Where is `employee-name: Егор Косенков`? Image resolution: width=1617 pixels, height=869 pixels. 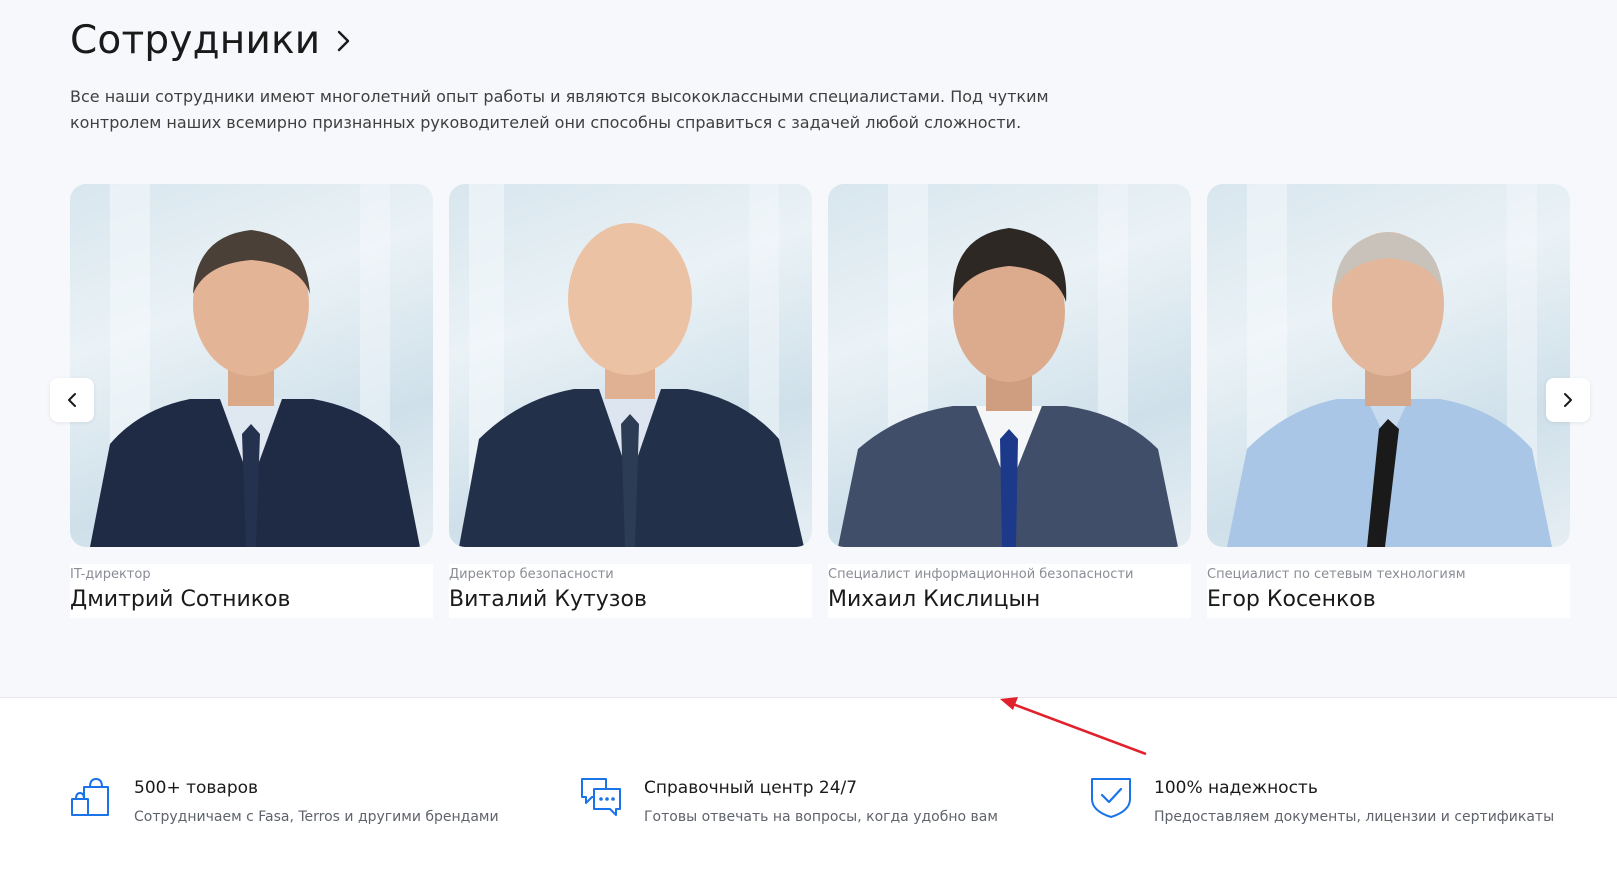 employee-name: Егор Косенков is located at coordinates (1291, 599).